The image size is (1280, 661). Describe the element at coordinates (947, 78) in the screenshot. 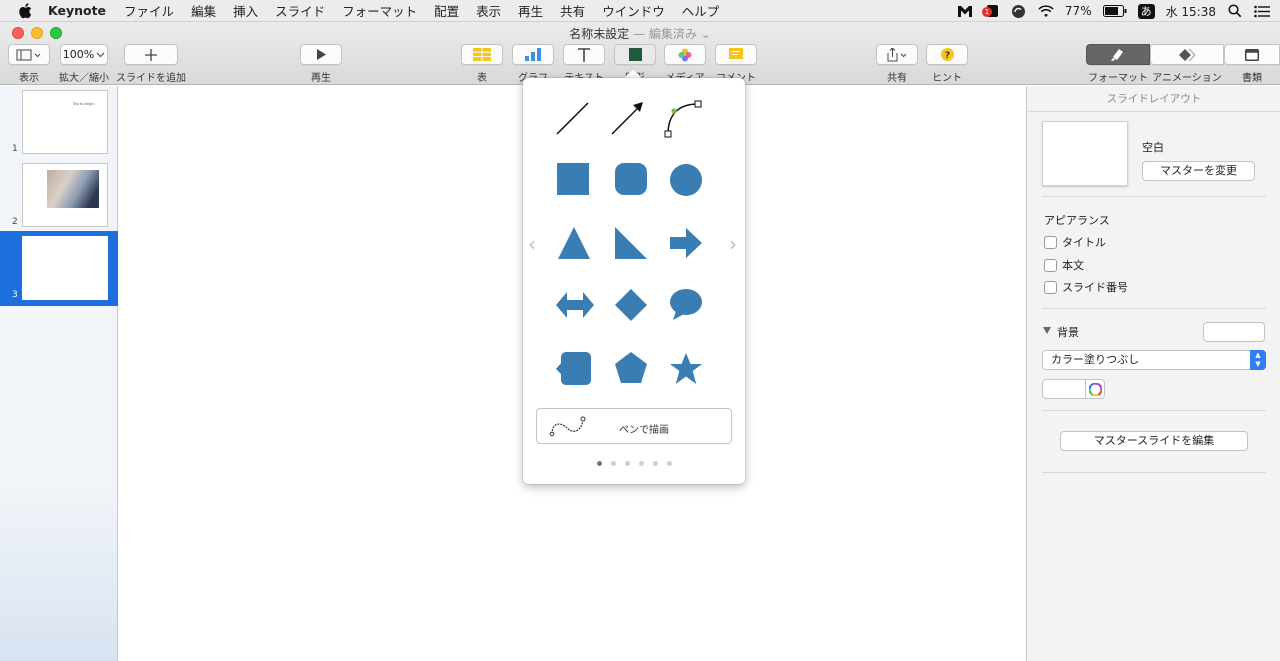

I see `hint-label: ヒント` at that location.